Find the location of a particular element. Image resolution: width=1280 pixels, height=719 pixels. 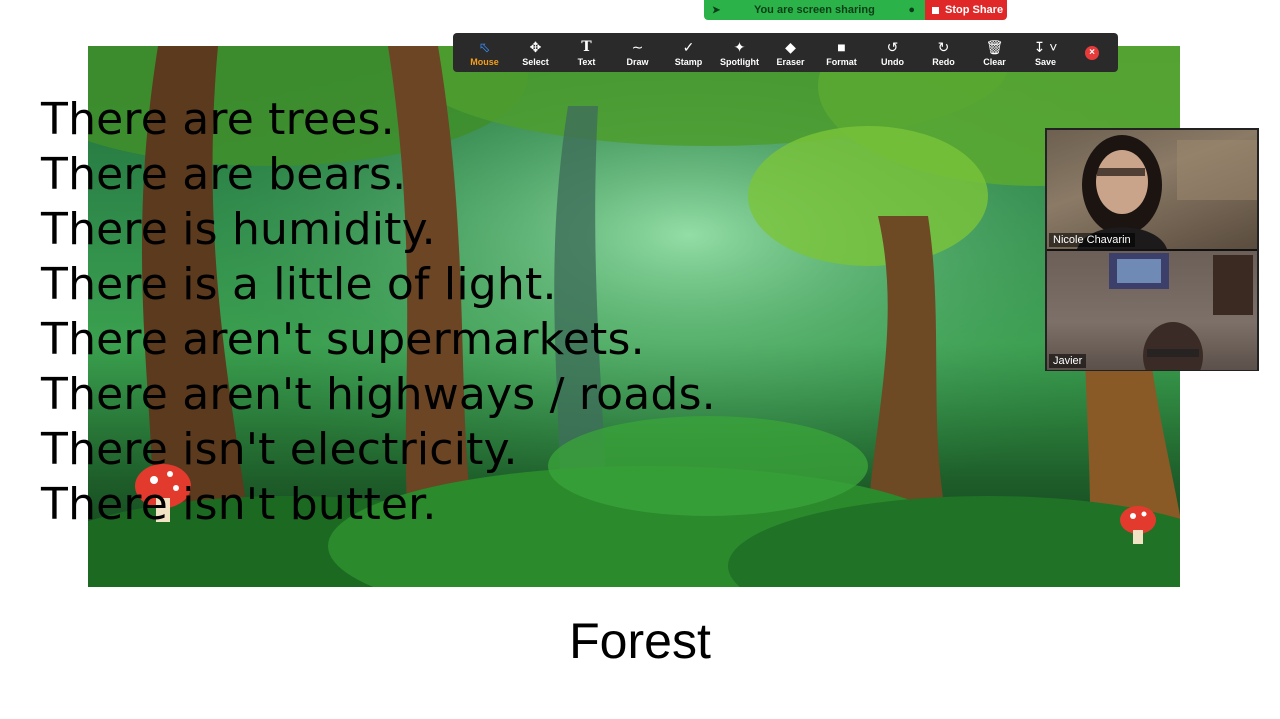

tool-save: ↧ ˅ Save is located at coordinates (1045, 52).